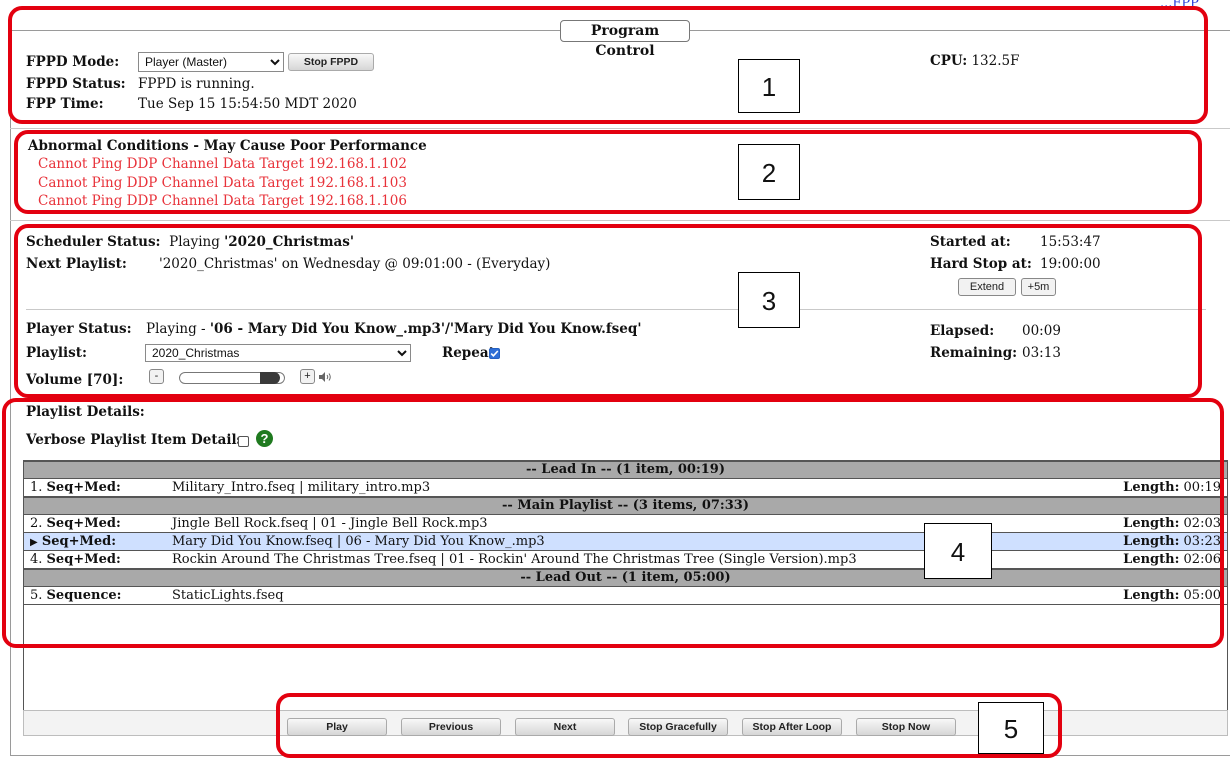 The height and width of the screenshot is (758, 1230). Describe the element at coordinates (958, 551) in the screenshot. I see `annotation-number: 4` at that location.